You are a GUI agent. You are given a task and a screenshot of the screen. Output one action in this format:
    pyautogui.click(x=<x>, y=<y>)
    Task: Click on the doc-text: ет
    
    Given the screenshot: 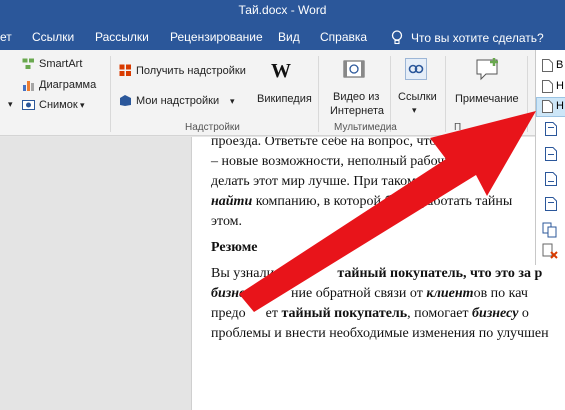 What is the action you would take?
    pyautogui.click(x=273, y=313)
    